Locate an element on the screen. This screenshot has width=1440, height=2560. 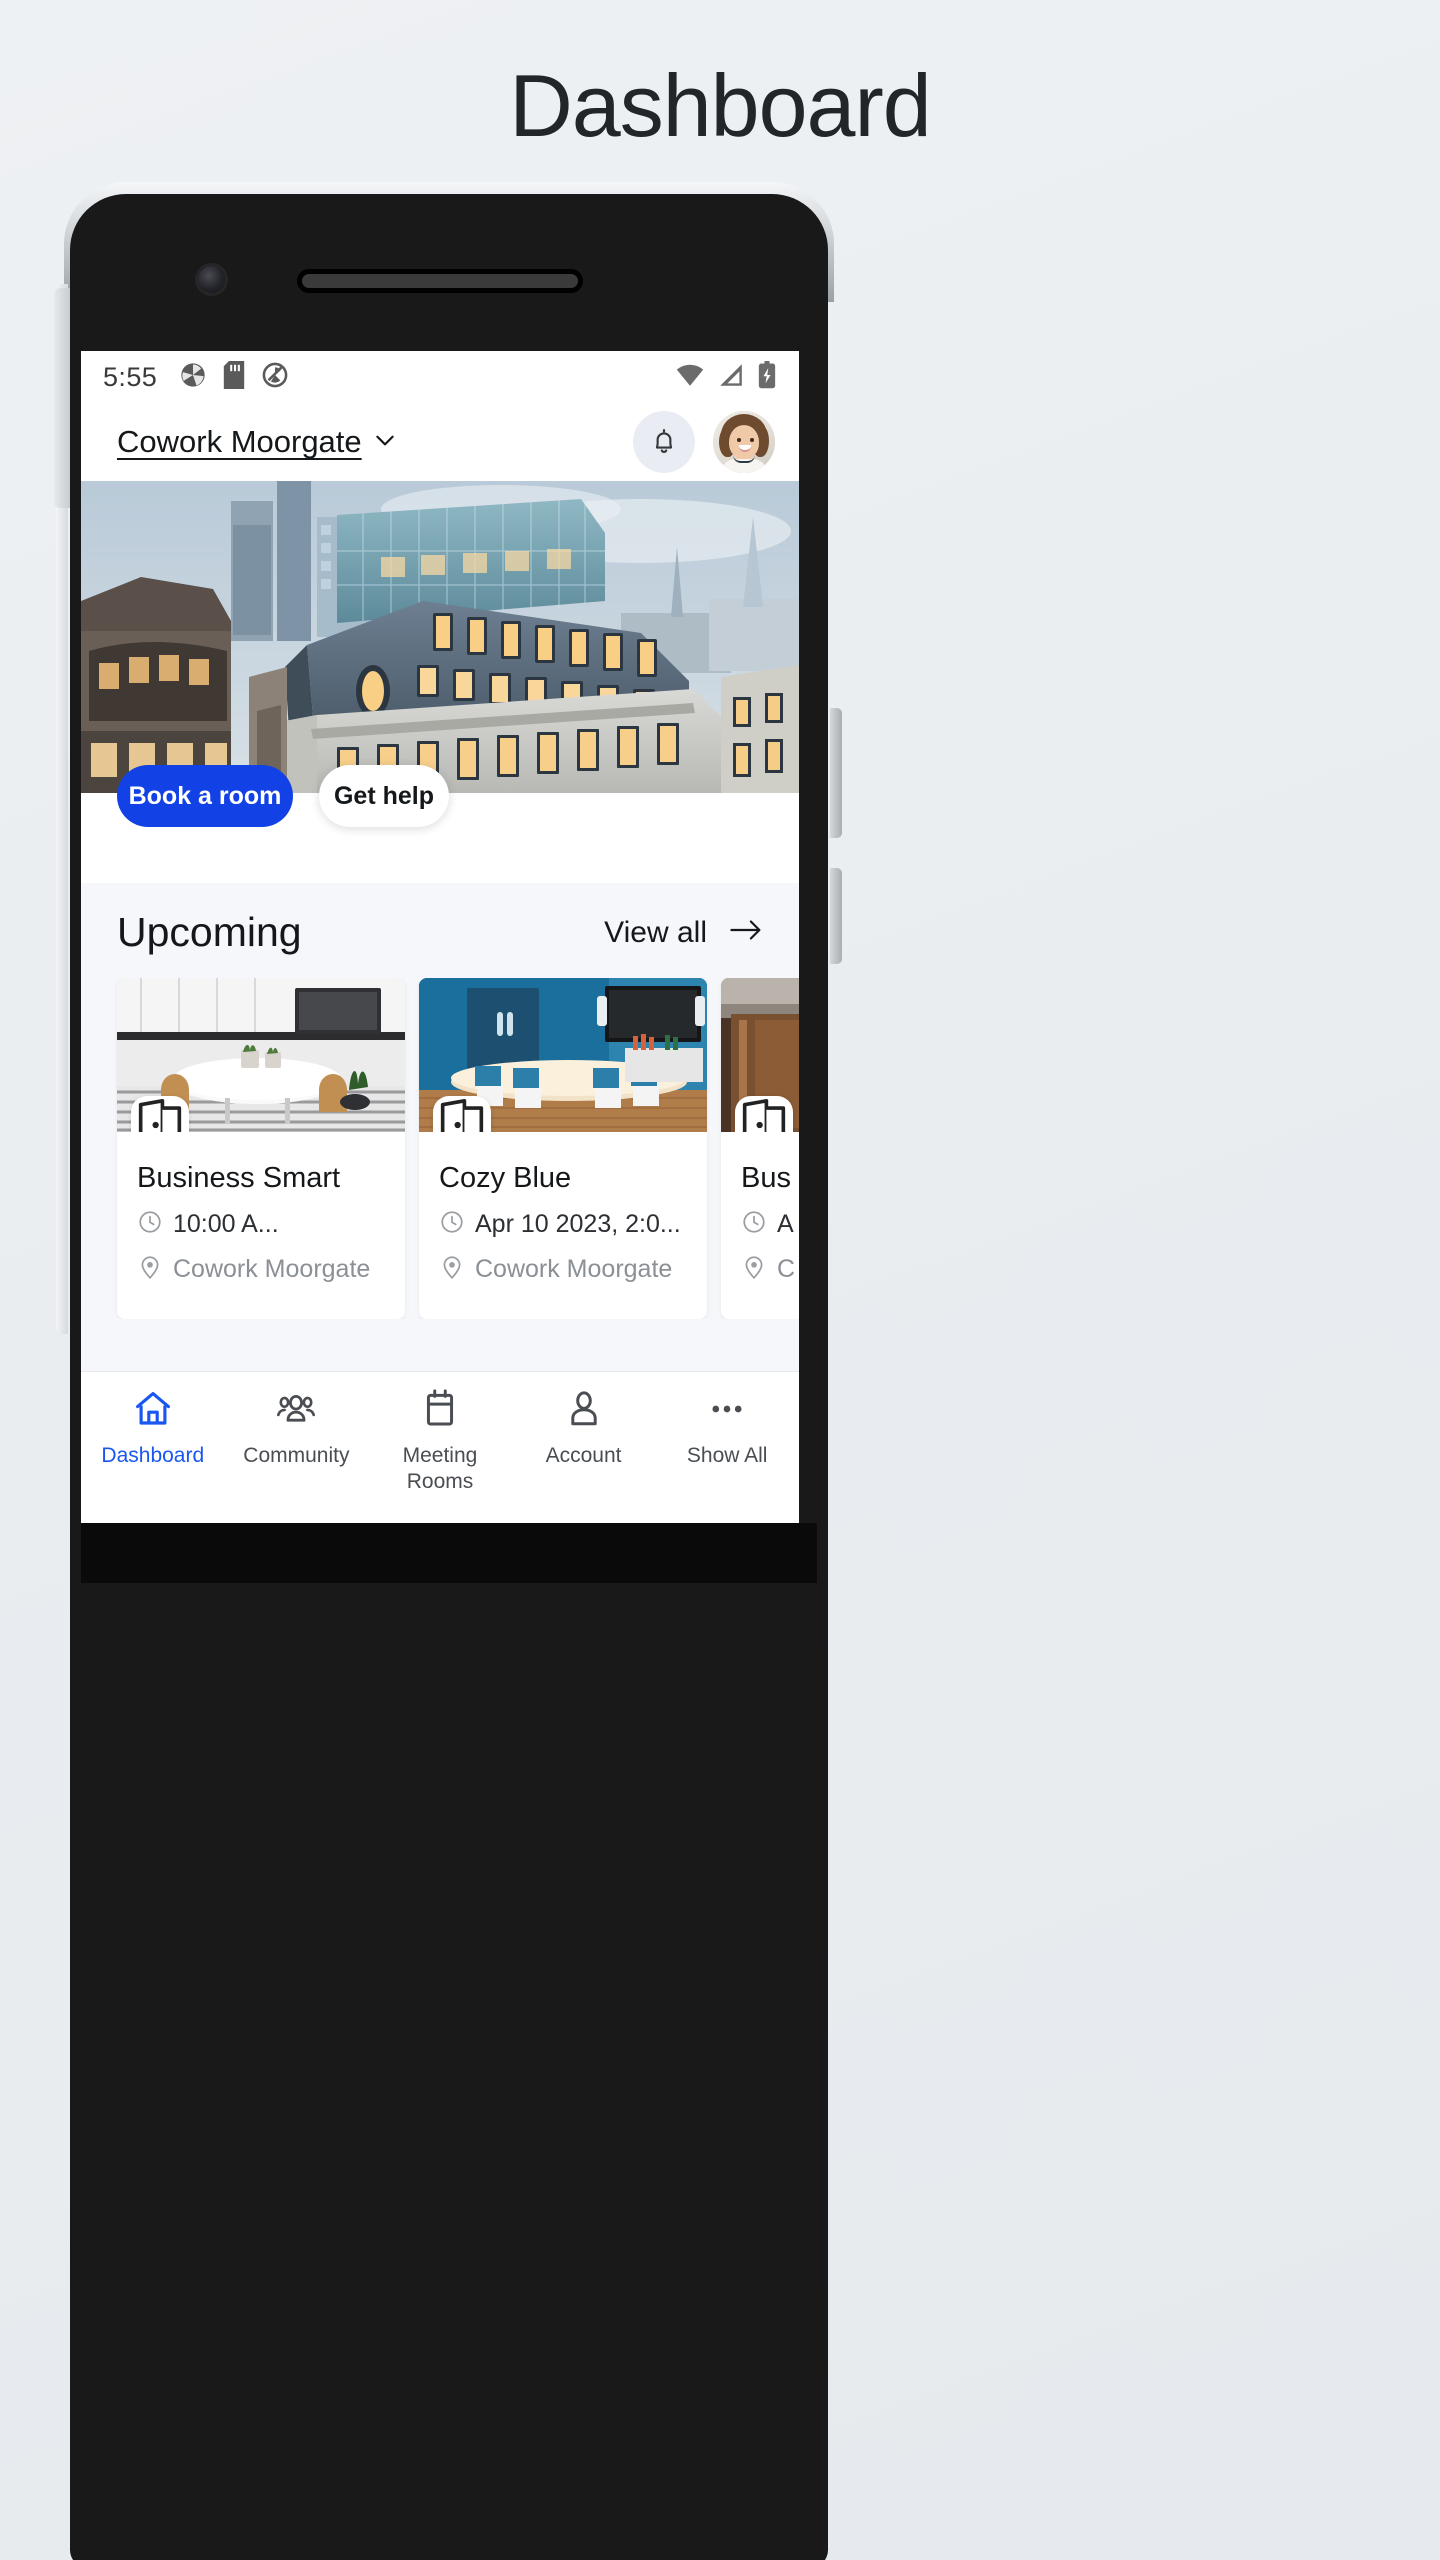
card-time-text: A is located at coordinates (785, 1224).